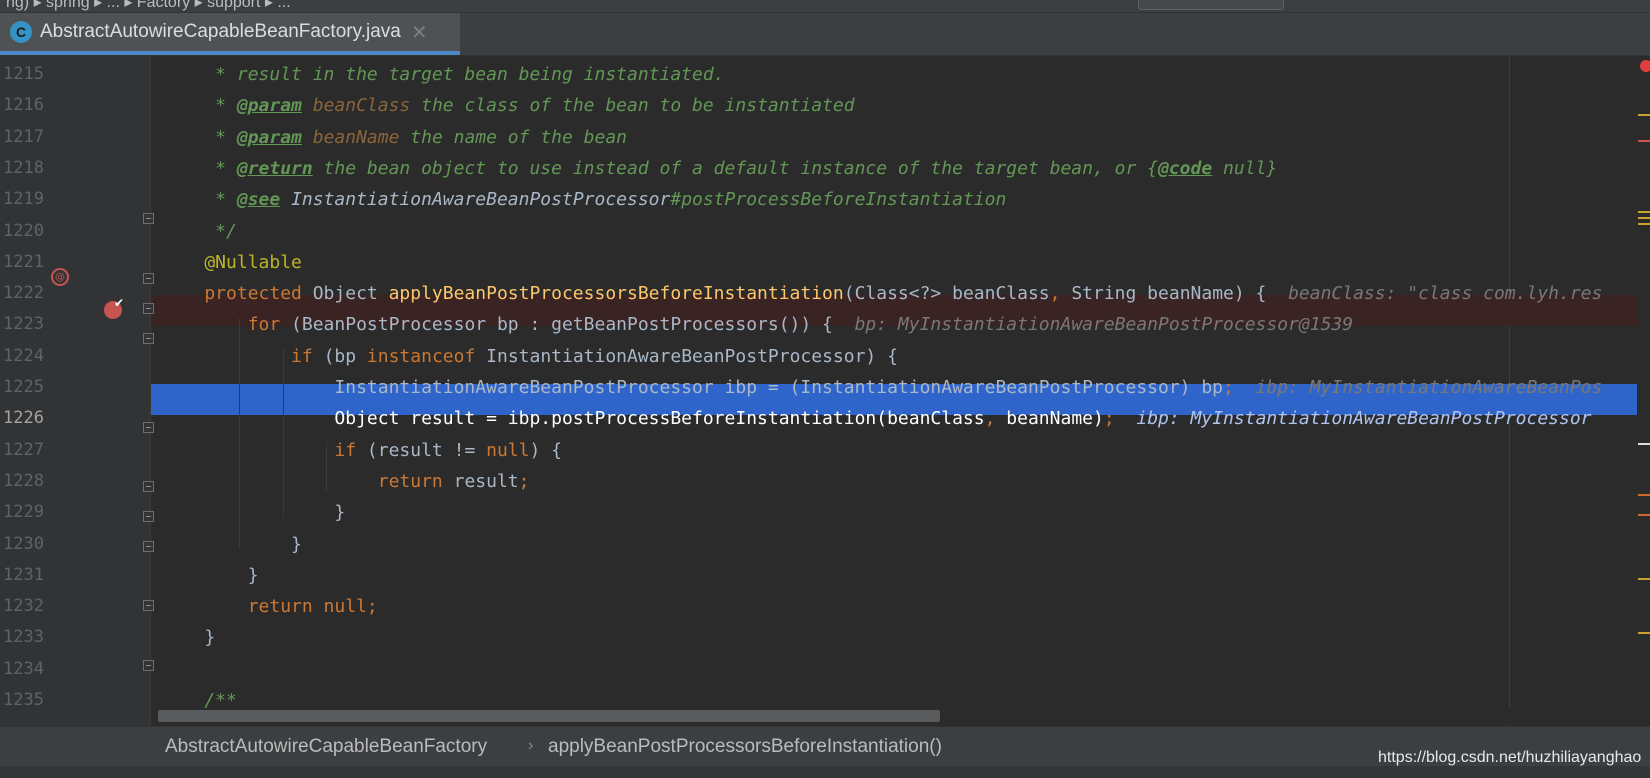 The height and width of the screenshot is (778, 1650). Describe the element at coordinates (60, 277) in the screenshot. I see `override-method-icon: @` at that location.